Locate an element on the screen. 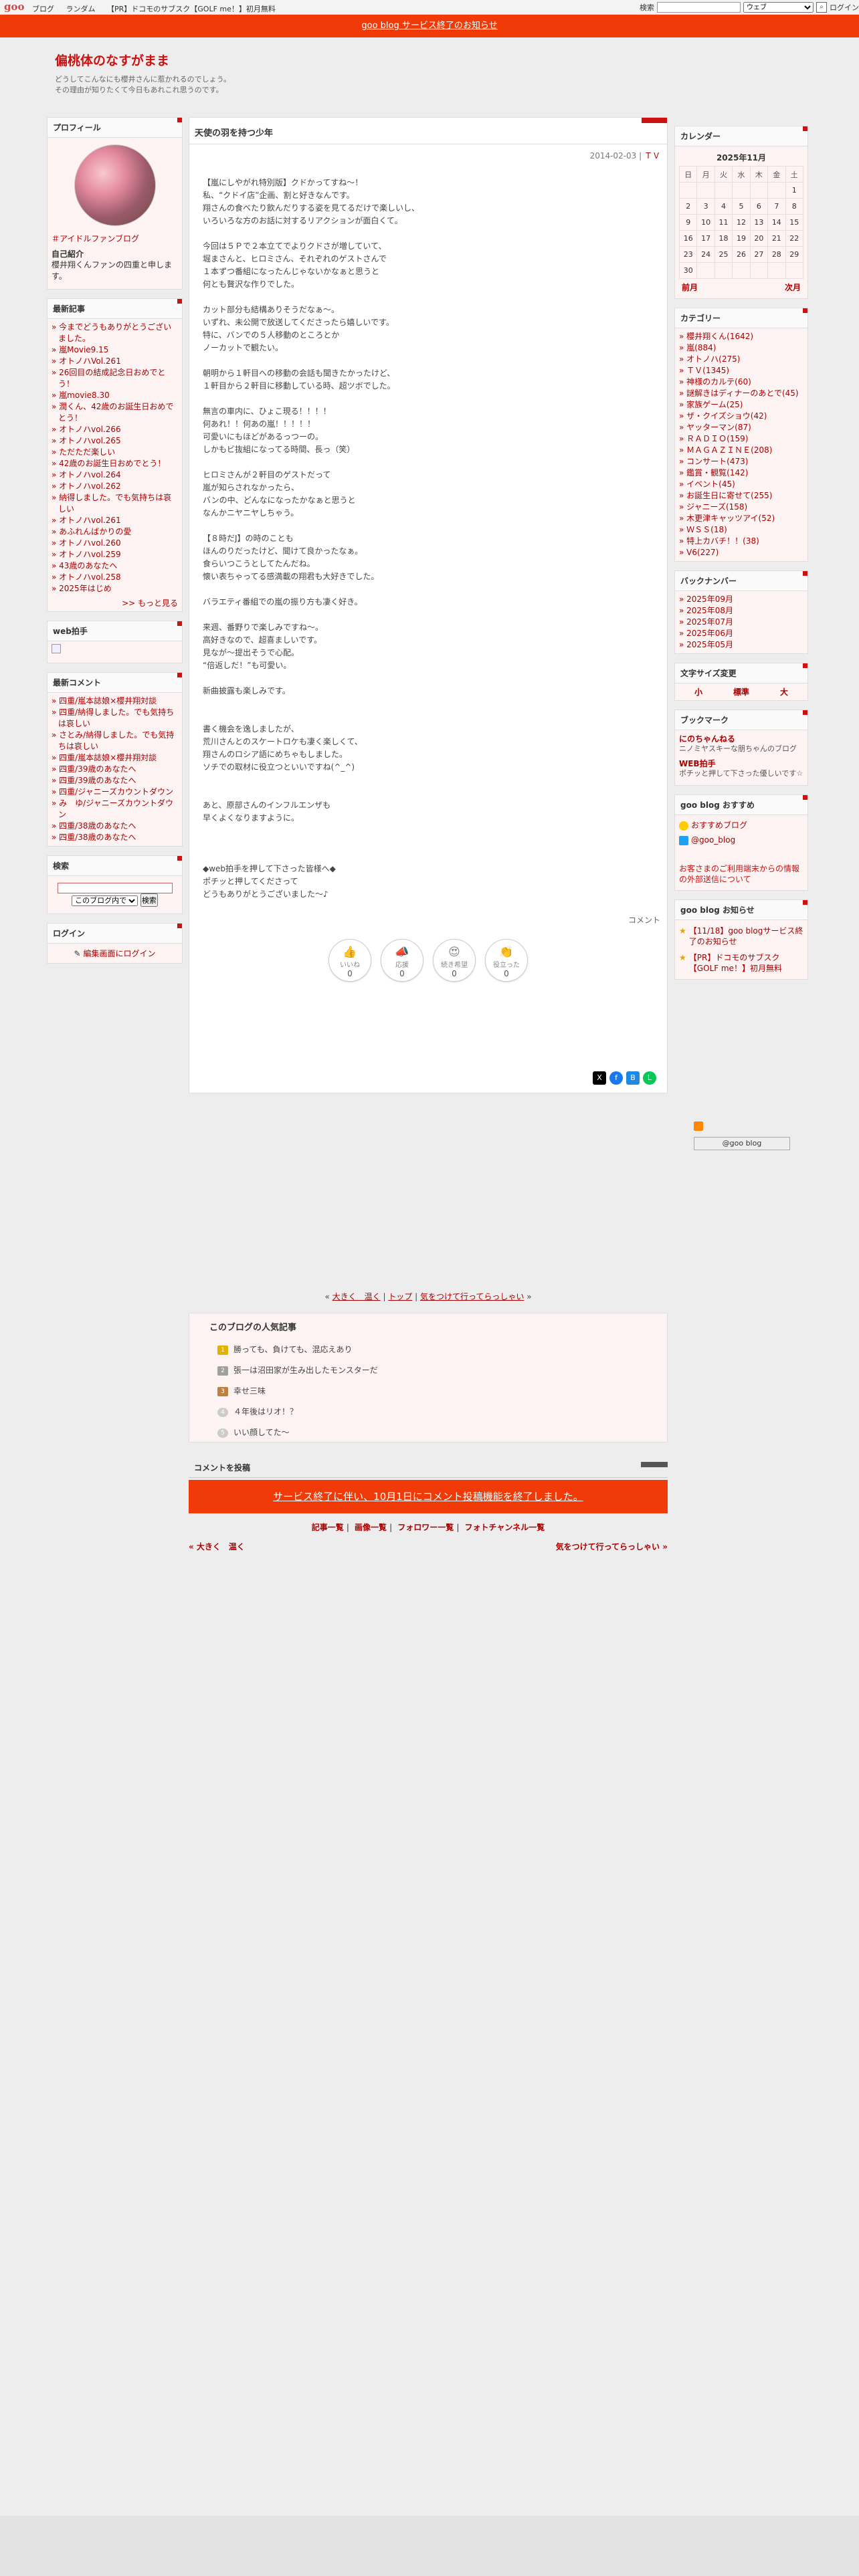 The width and height of the screenshot is (859, 2576). hatena-share-icon: B is located at coordinates (633, 1078).